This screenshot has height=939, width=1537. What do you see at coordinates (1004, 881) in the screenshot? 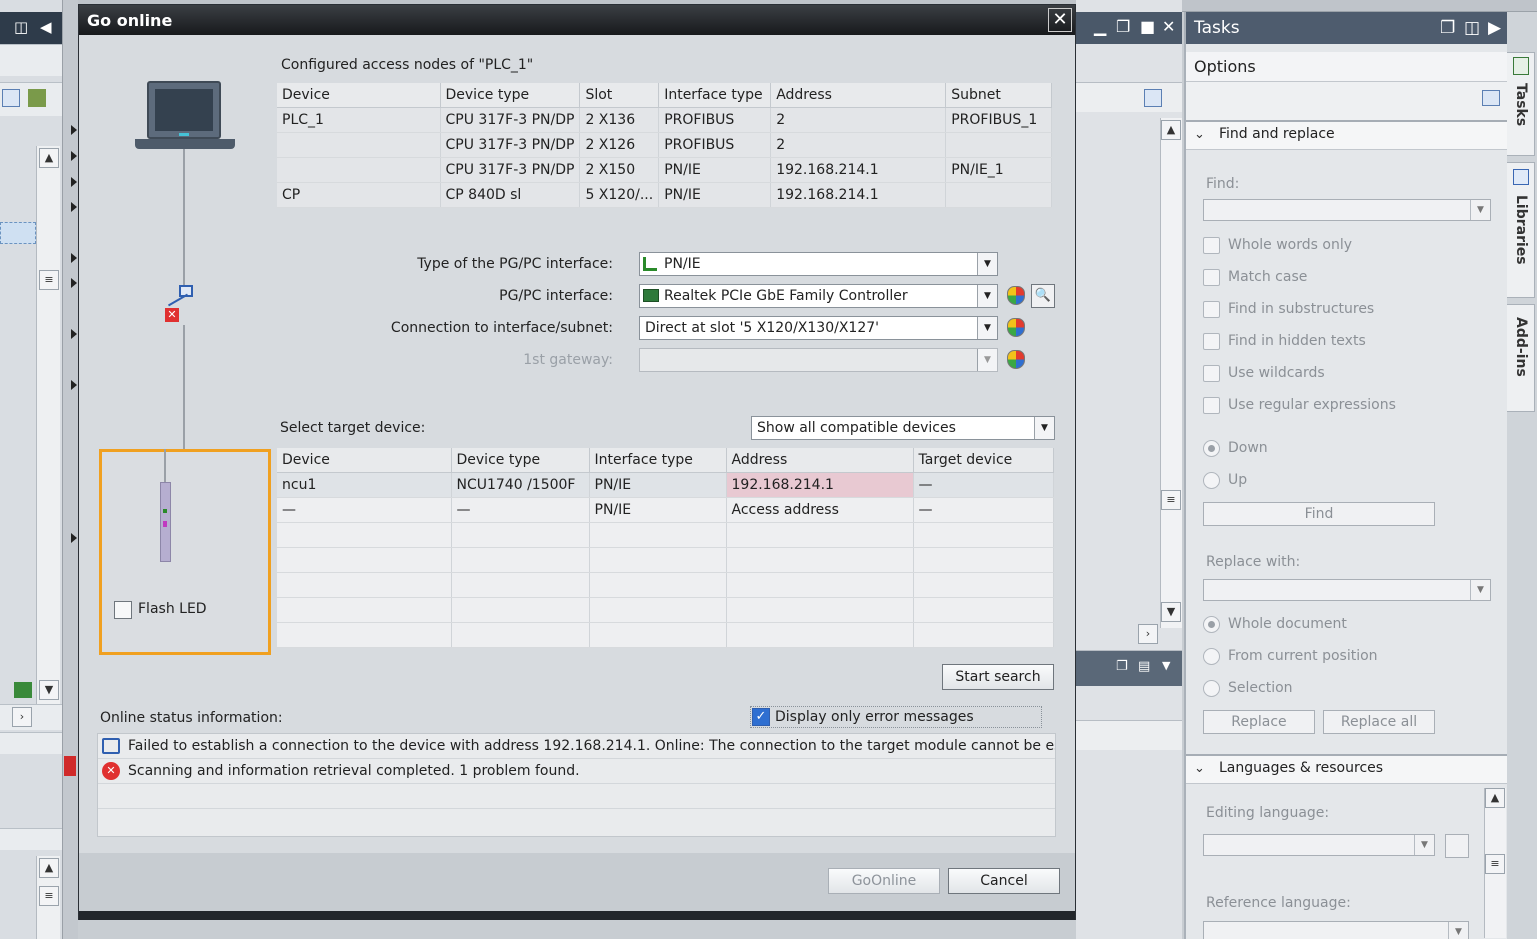
I see `cancel-button: Cancel` at bounding box center [1004, 881].